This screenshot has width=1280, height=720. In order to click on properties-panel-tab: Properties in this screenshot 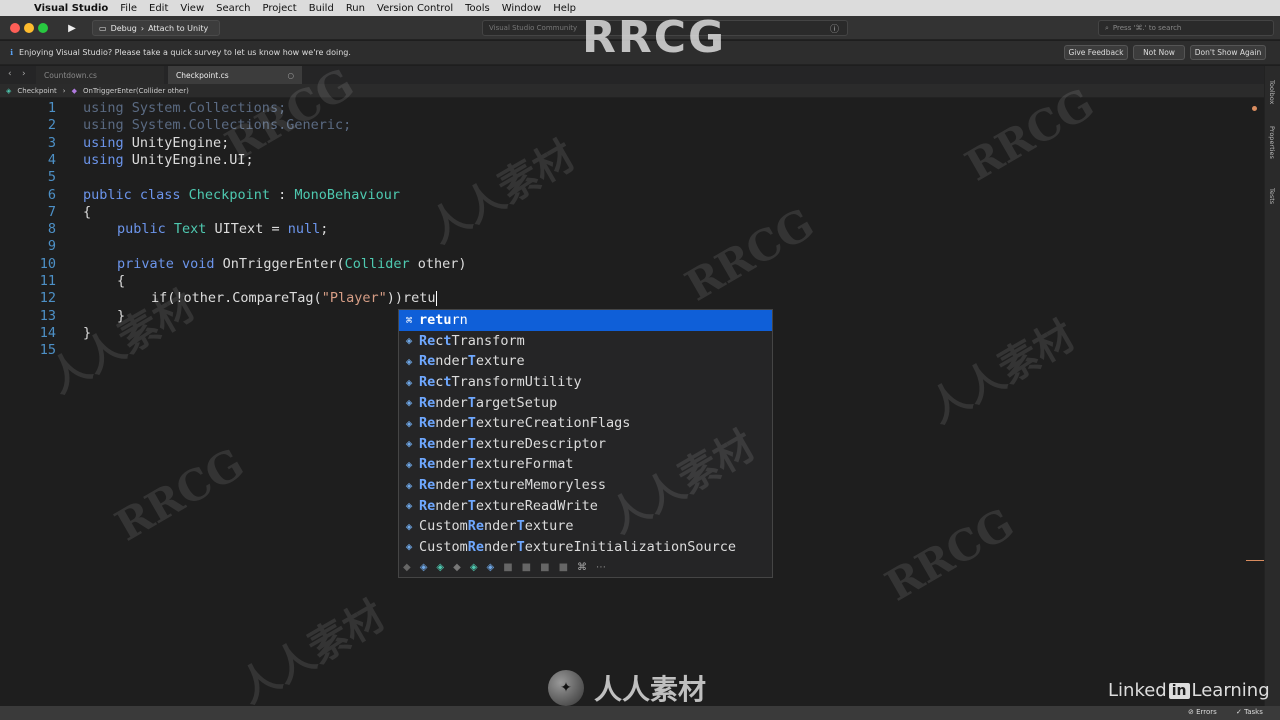, I will do `click(1272, 142)`.